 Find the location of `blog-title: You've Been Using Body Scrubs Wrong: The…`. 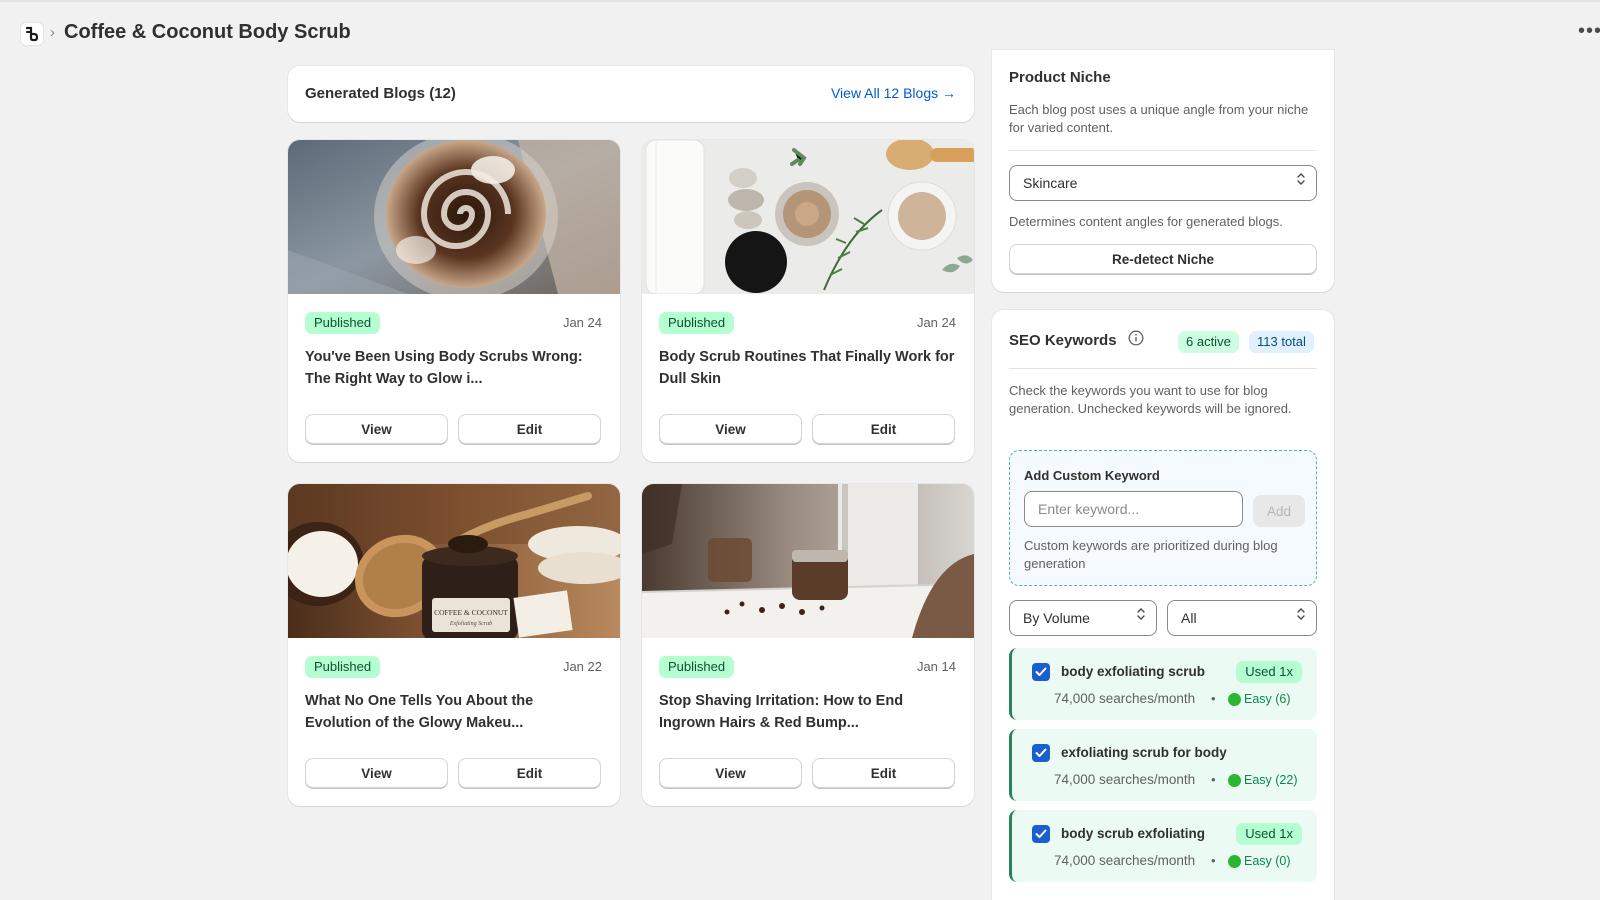

blog-title: You've Been Using Body Scrubs Wrong: The… is located at coordinates (444, 368).